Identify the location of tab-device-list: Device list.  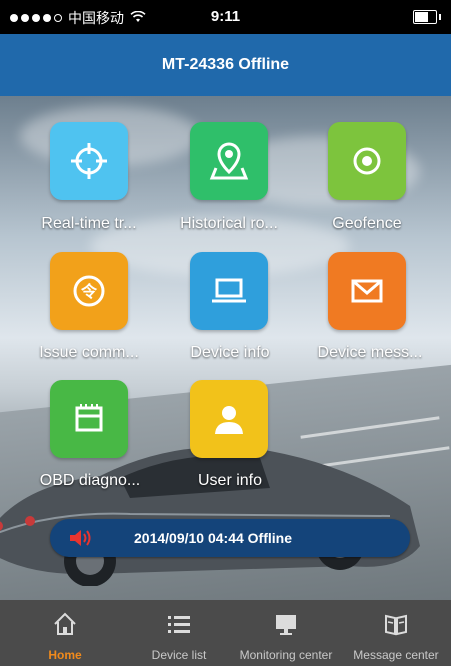
(179, 633).